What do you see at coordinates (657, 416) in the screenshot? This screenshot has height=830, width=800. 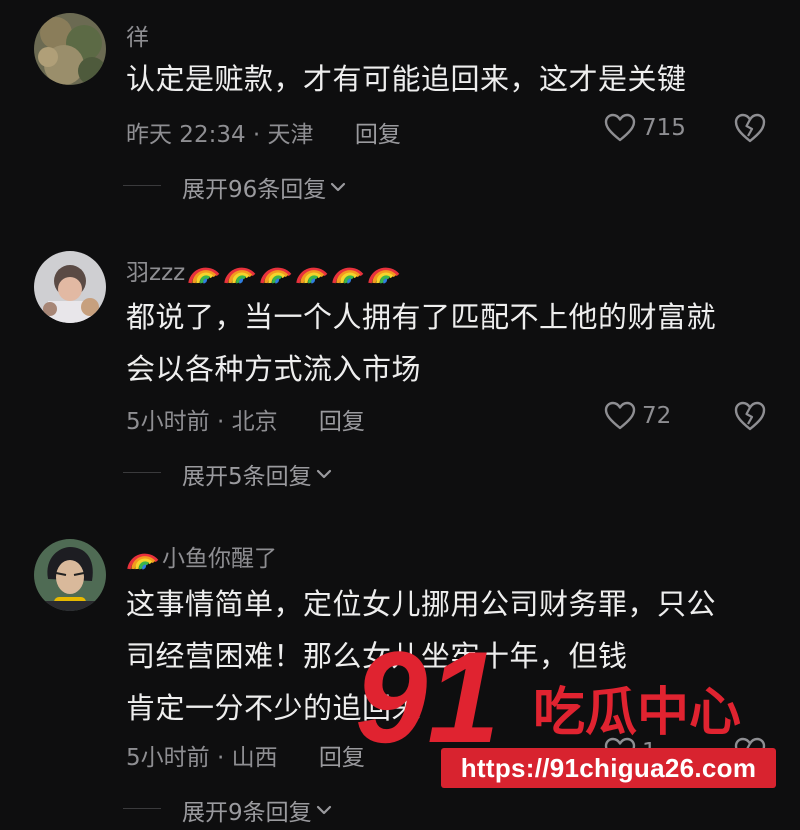 I see `like-count: 72` at bounding box center [657, 416].